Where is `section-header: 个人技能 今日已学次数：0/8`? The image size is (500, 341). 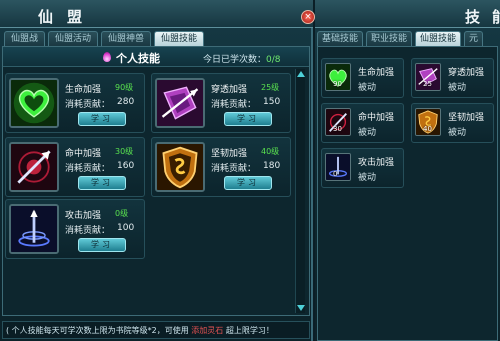 section-header: 个人技能 今日已学次数：0/8 is located at coordinates (156, 57).